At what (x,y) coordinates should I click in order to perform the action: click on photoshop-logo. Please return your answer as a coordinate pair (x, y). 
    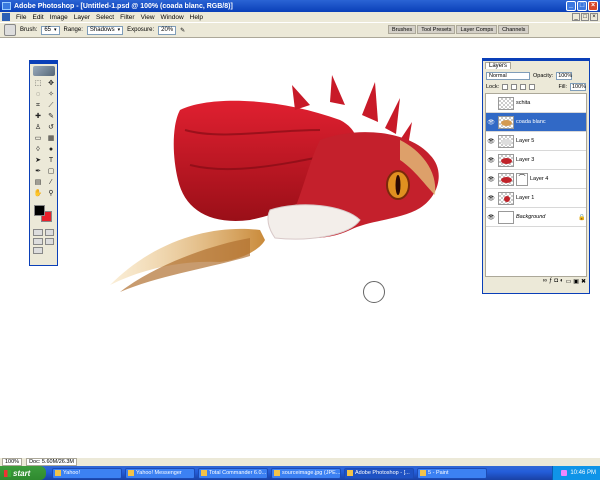
    Looking at the image, I should click on (43, 71).